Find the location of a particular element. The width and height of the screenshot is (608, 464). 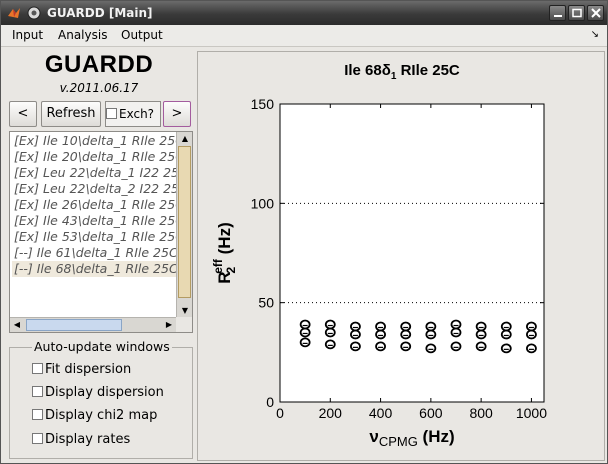

minimize-button is located at coordinates (557, 13).